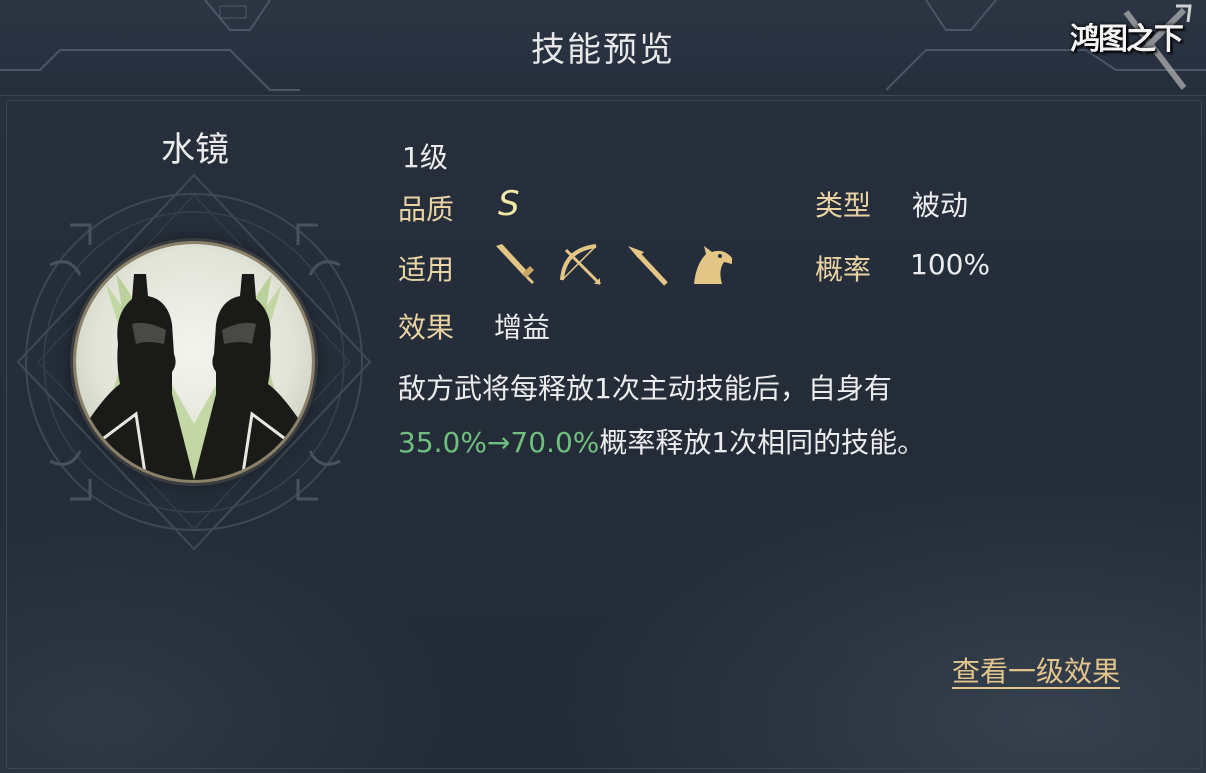 Image resolution: width=1206 pixels, height=773 pixels. I want to click on panel-title: 技能预览, so click(603, 50).